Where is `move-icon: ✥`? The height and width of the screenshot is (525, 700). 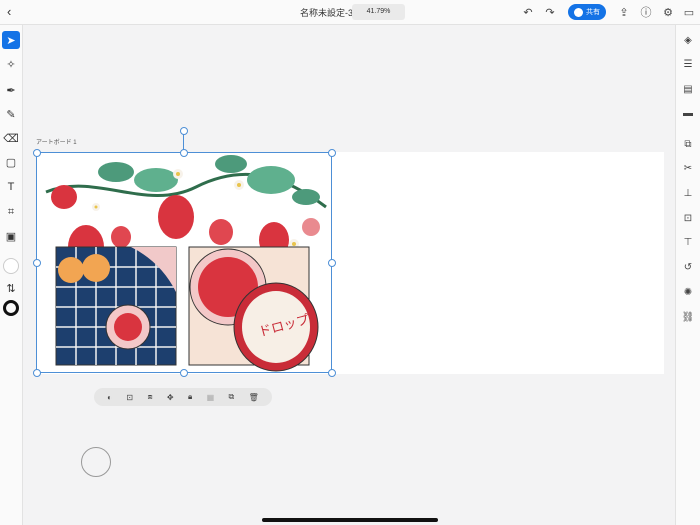
move-icon: ✥ is located at coordinates (170, 397).